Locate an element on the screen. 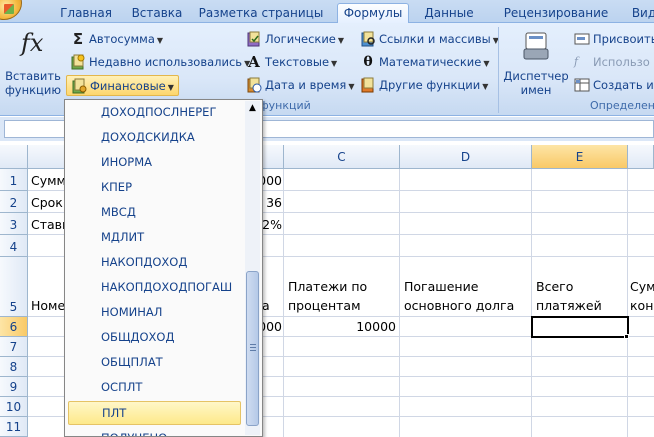 The height and width of the screenshot is (437, 654). cell-a1: Сумм is located at coordinates (48, 181).